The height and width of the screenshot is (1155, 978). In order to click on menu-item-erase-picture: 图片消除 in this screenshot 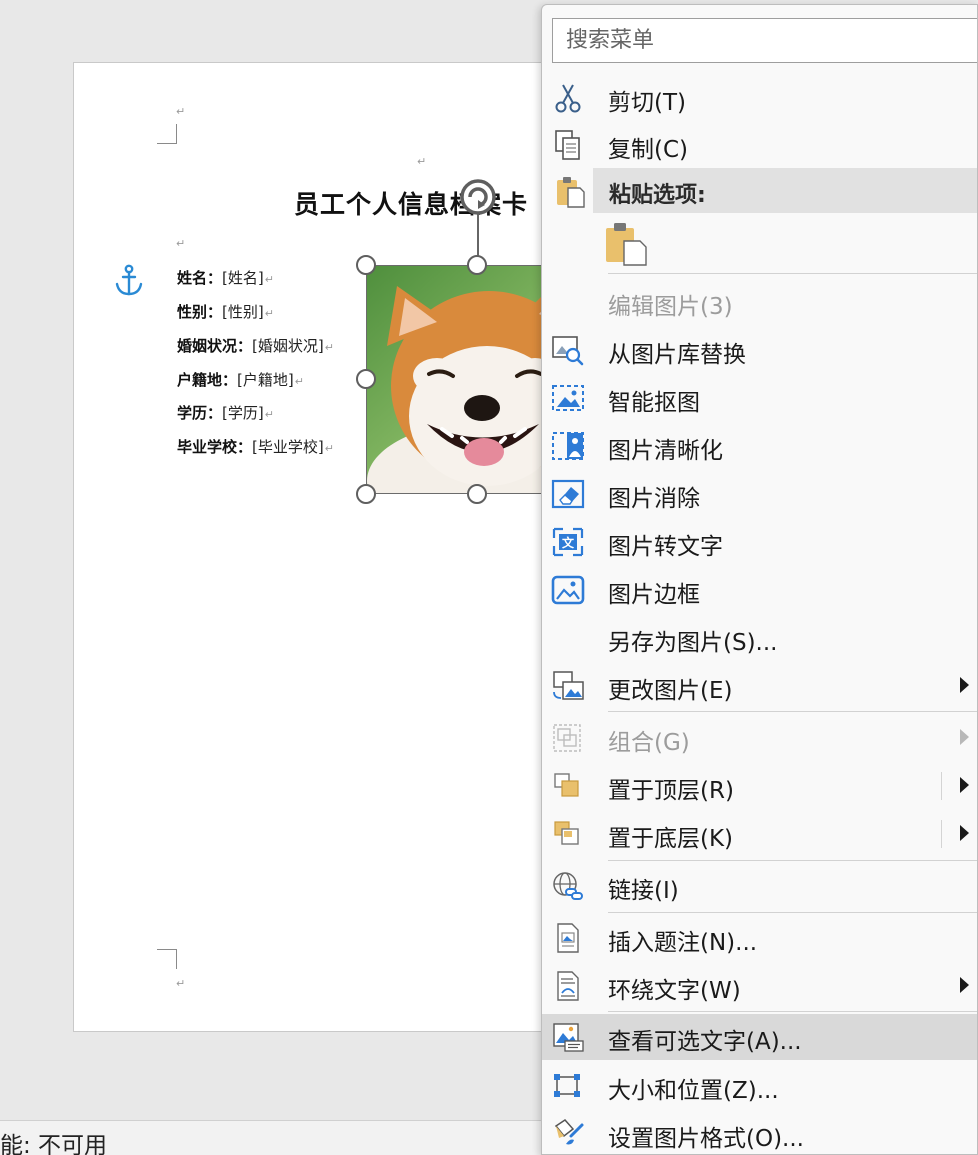, I will do `click(759, 494)`.